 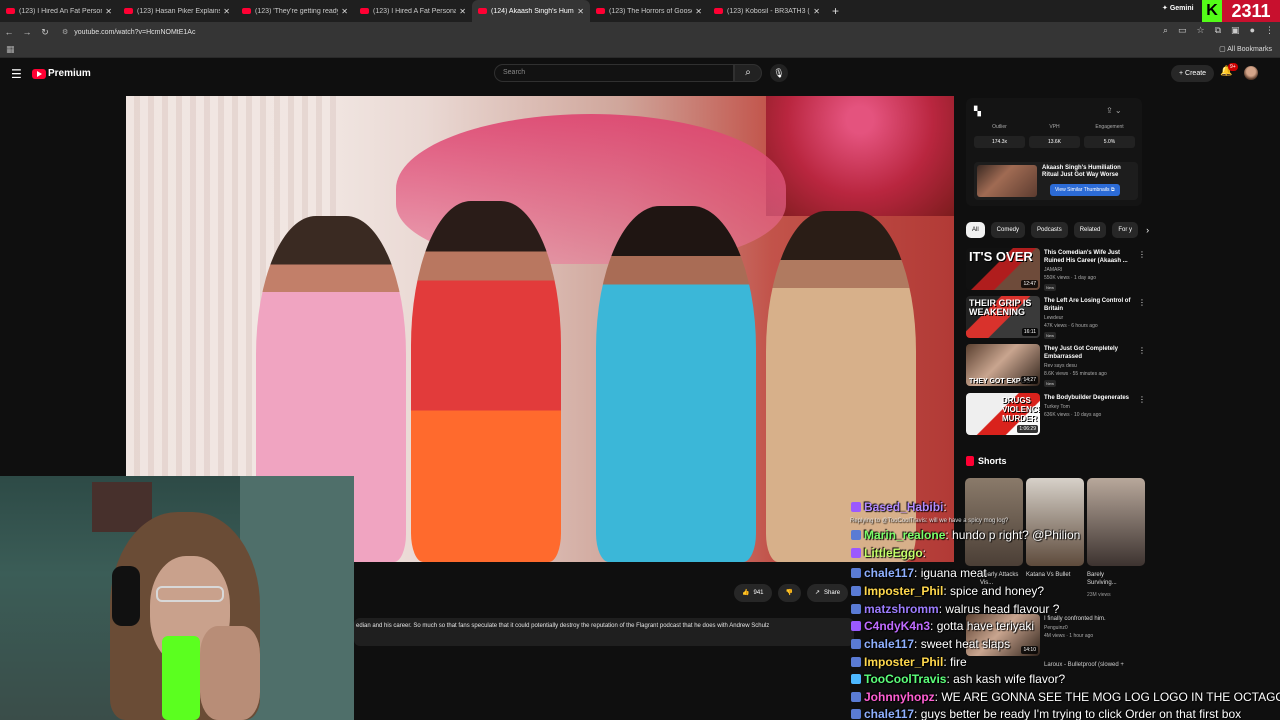 What do you see at coordinates (1057, 407) in the screenshot?
I see `channel-name: Turkey Tom` at bounding box center [1057, 407].